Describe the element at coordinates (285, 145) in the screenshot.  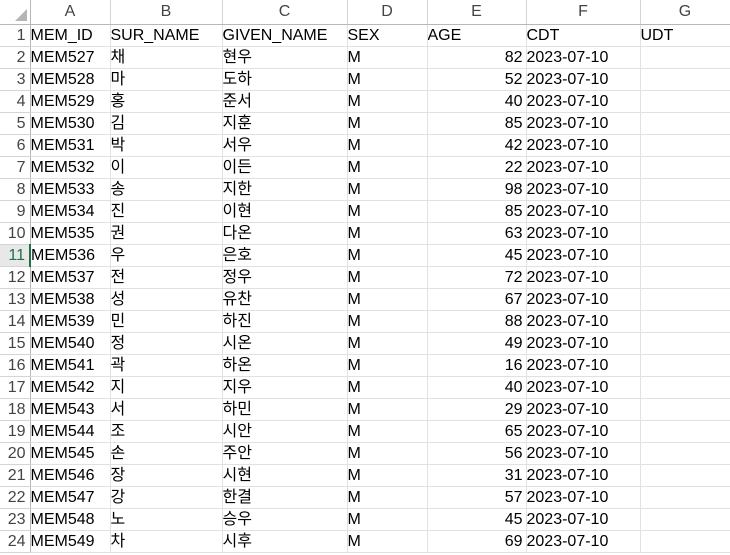
I see `cell-c: 서우` at that location.